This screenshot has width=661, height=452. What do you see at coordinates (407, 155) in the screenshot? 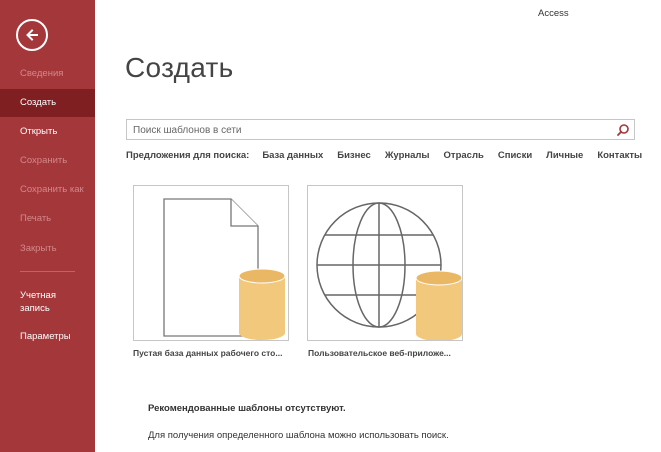
I see `suggestion-journals: Журналы` at bounding box center [407, 155].